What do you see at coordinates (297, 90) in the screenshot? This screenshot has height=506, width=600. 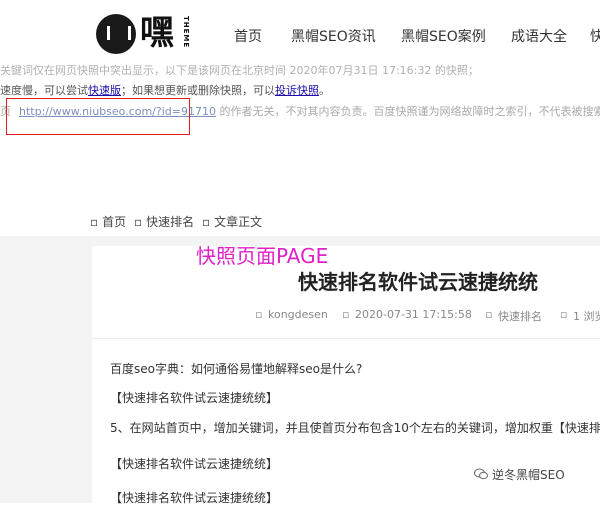 I see `complain-snapshot-link: 投诉快照` at bounding box center [297, 90].